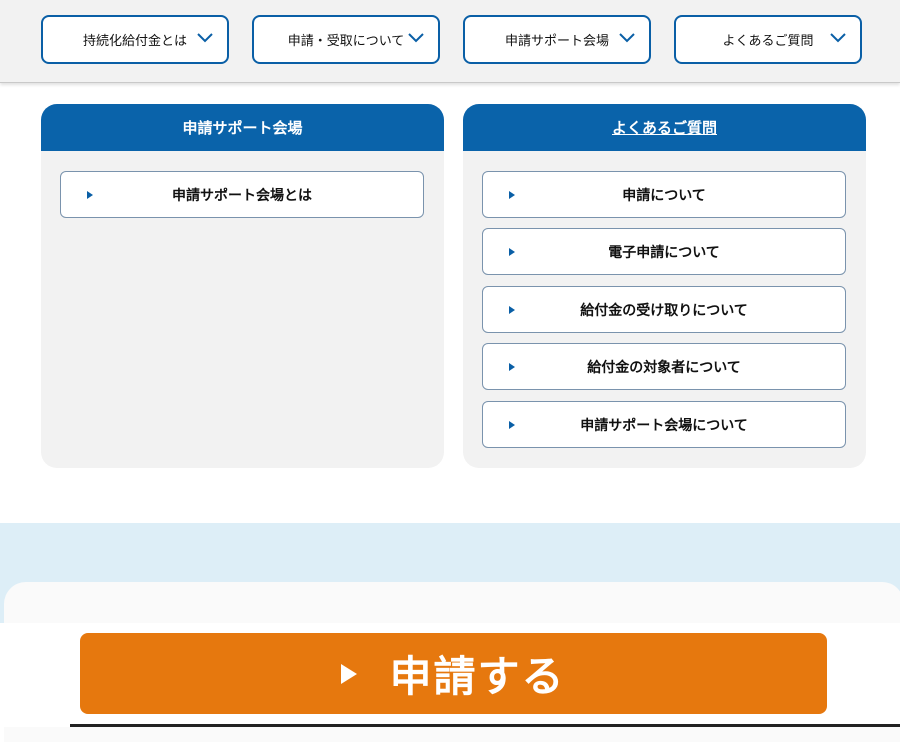 The height and width of the screenshot is (742, 900). I want to click on support-item-label: 申請サポート会場とは, so click(242, 195).